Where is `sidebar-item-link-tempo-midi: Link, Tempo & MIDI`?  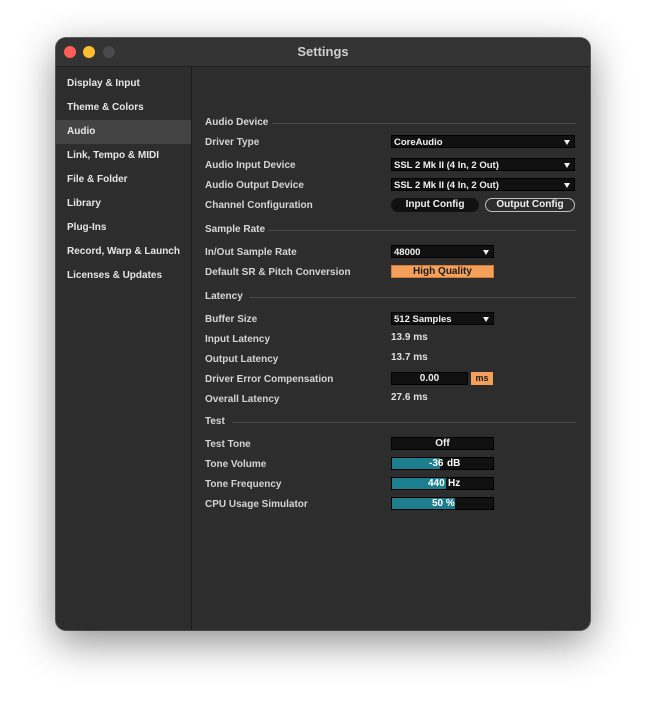 sidebar-item-link-tempo-midi: Link, Tempo & MIDI is located at coordinates (123, 156).